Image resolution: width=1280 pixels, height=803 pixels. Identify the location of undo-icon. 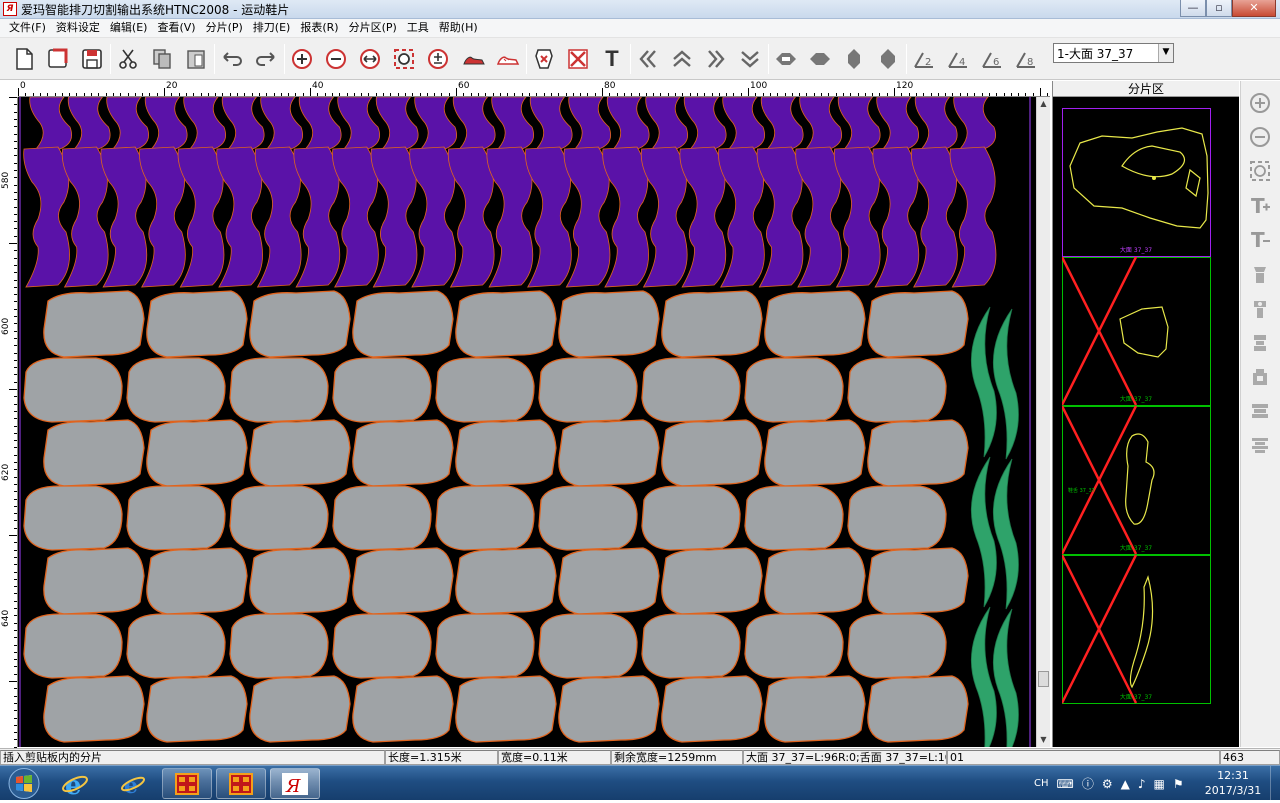
(232, 59).